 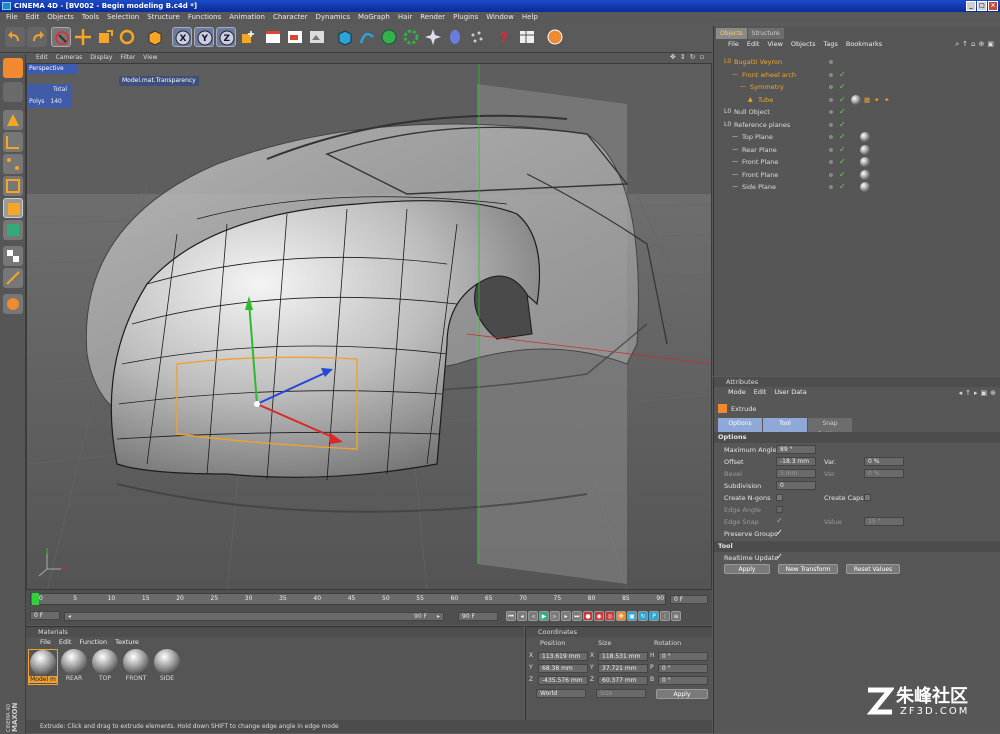 What do you see at coordinates (765, 33) in the screenshot?
I see `tab-structure: Structure` at bounding box center [765, 33].